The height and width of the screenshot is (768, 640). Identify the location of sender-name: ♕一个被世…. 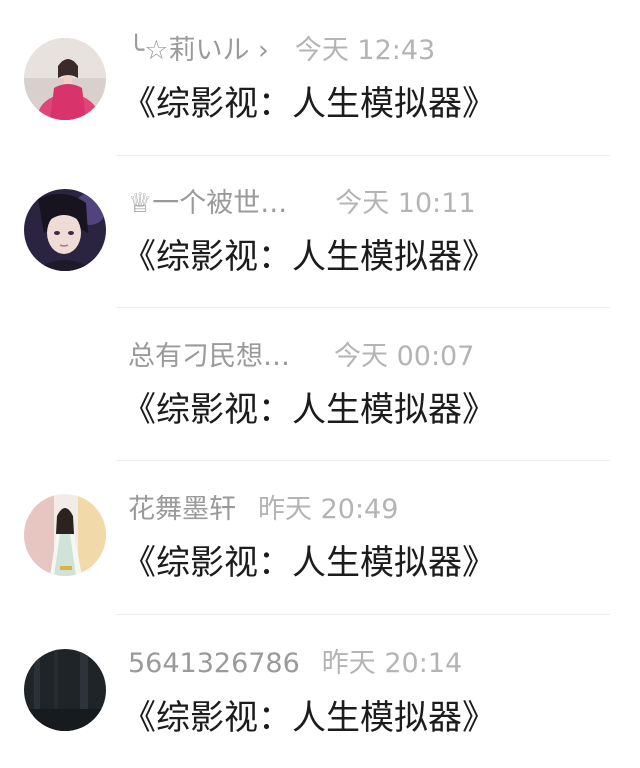
(207, 203).